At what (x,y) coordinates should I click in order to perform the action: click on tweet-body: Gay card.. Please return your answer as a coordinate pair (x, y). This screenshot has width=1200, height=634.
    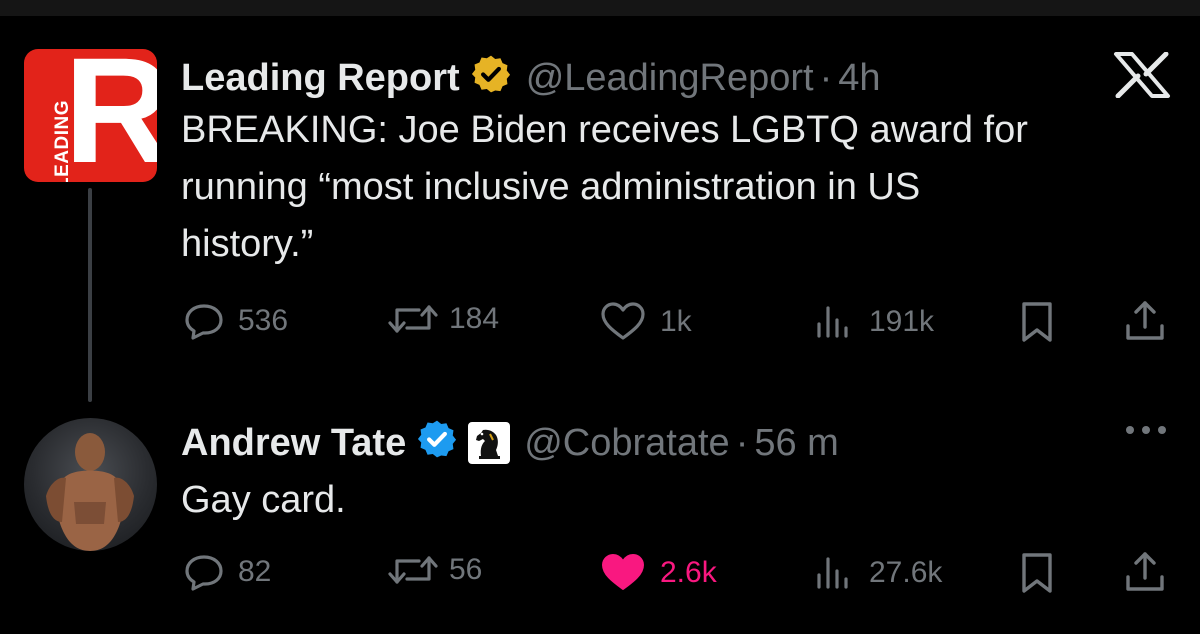
    Looking at the image, I should click on (676, 500).